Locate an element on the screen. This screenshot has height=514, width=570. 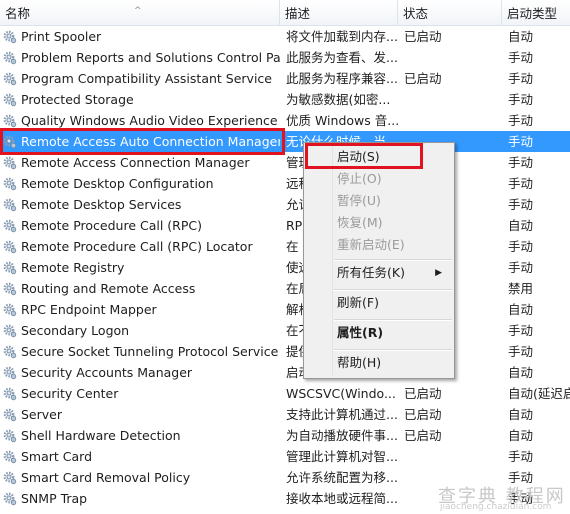
service-row: Protected Storage 为敏感数据(如密... 手动 is located at coordinates (285, 99).